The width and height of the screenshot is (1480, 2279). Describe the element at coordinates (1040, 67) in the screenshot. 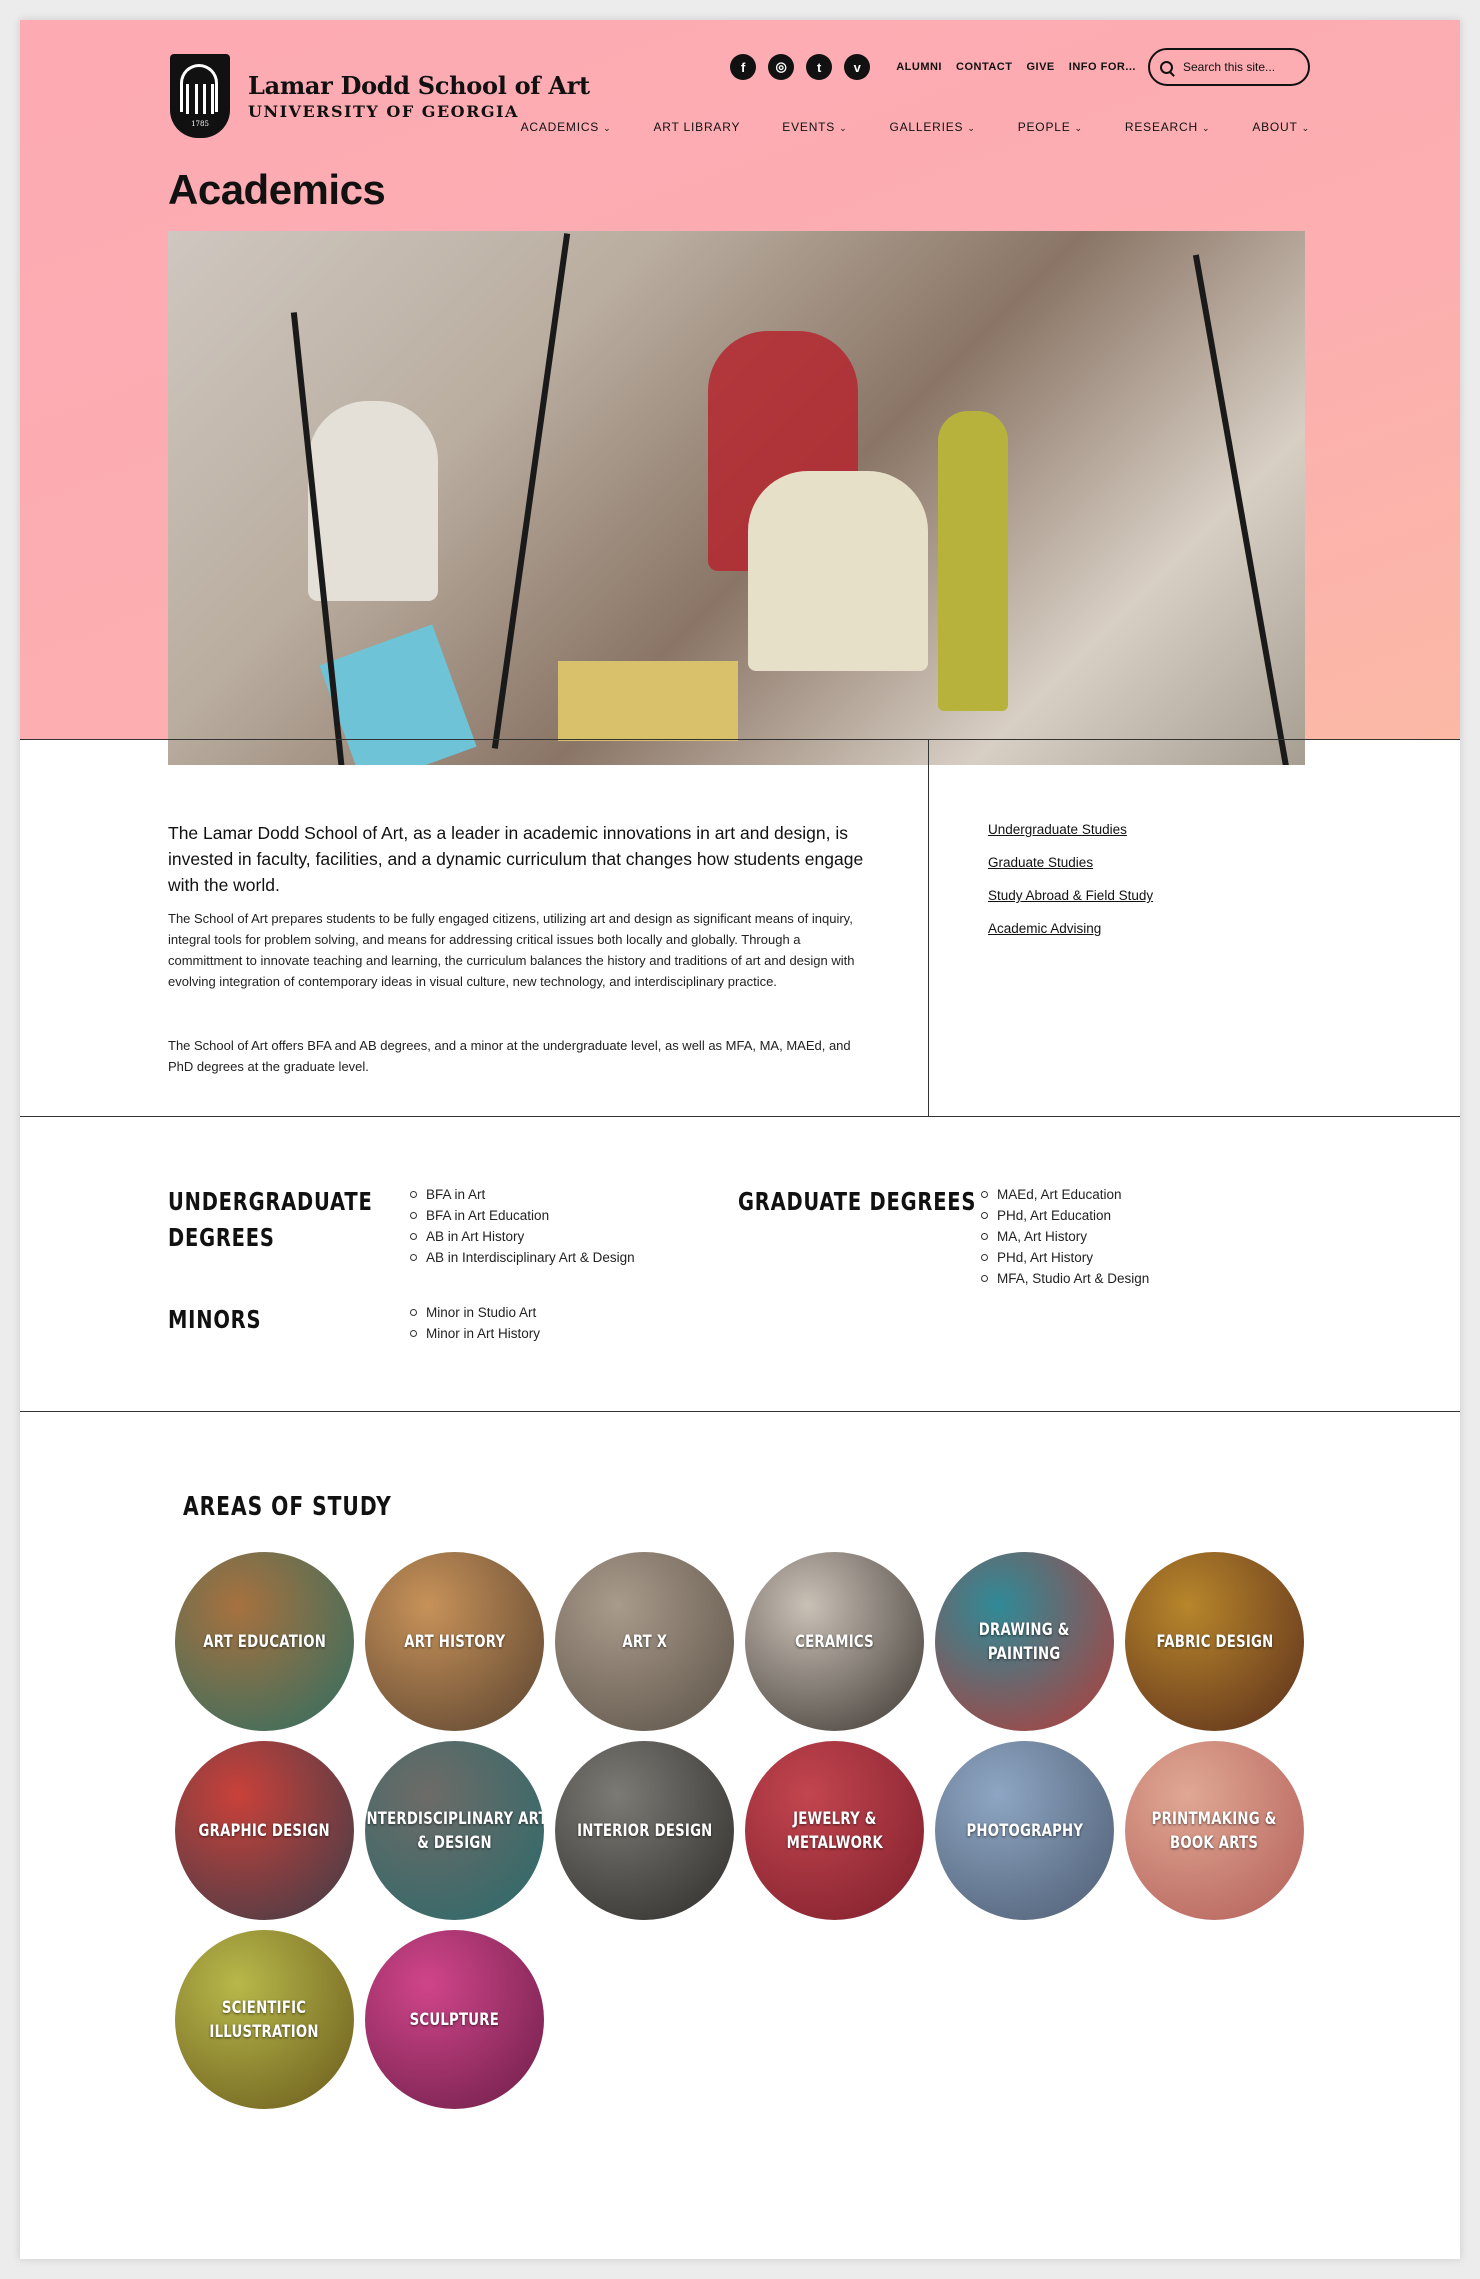

I see `give-link: GIVE` at that location.